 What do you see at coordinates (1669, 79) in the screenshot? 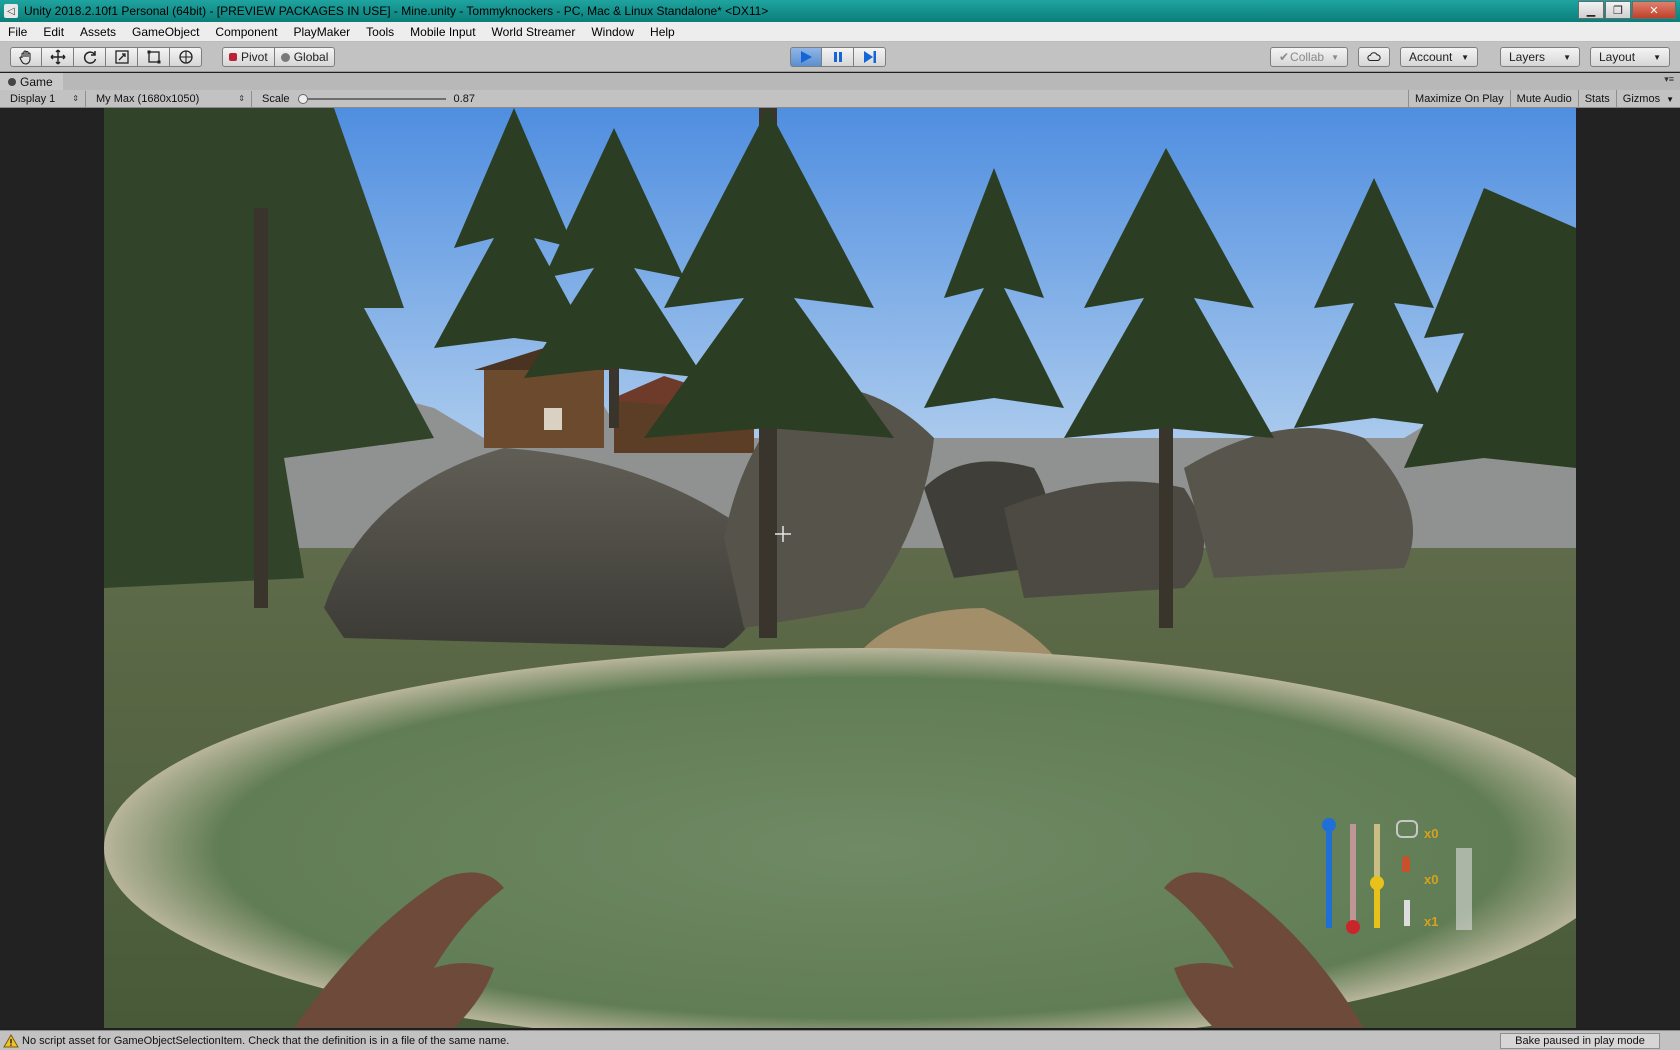
I see `panel-menu-icon: ▾≡` at bounding box center [1669, 79].